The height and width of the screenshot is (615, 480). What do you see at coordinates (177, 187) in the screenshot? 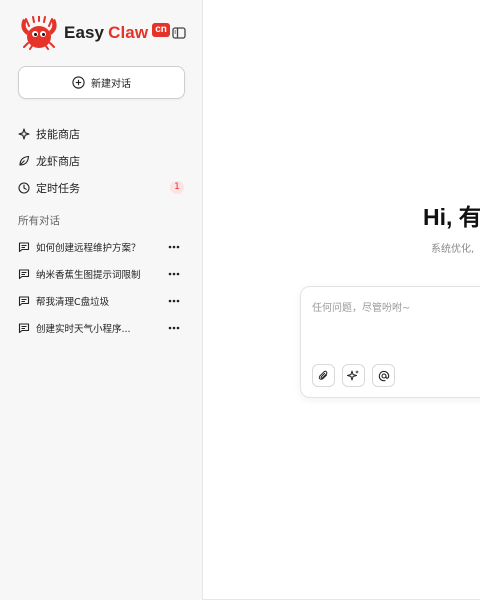
I see `notification-badge: 1` at bounding box center [177, 187].